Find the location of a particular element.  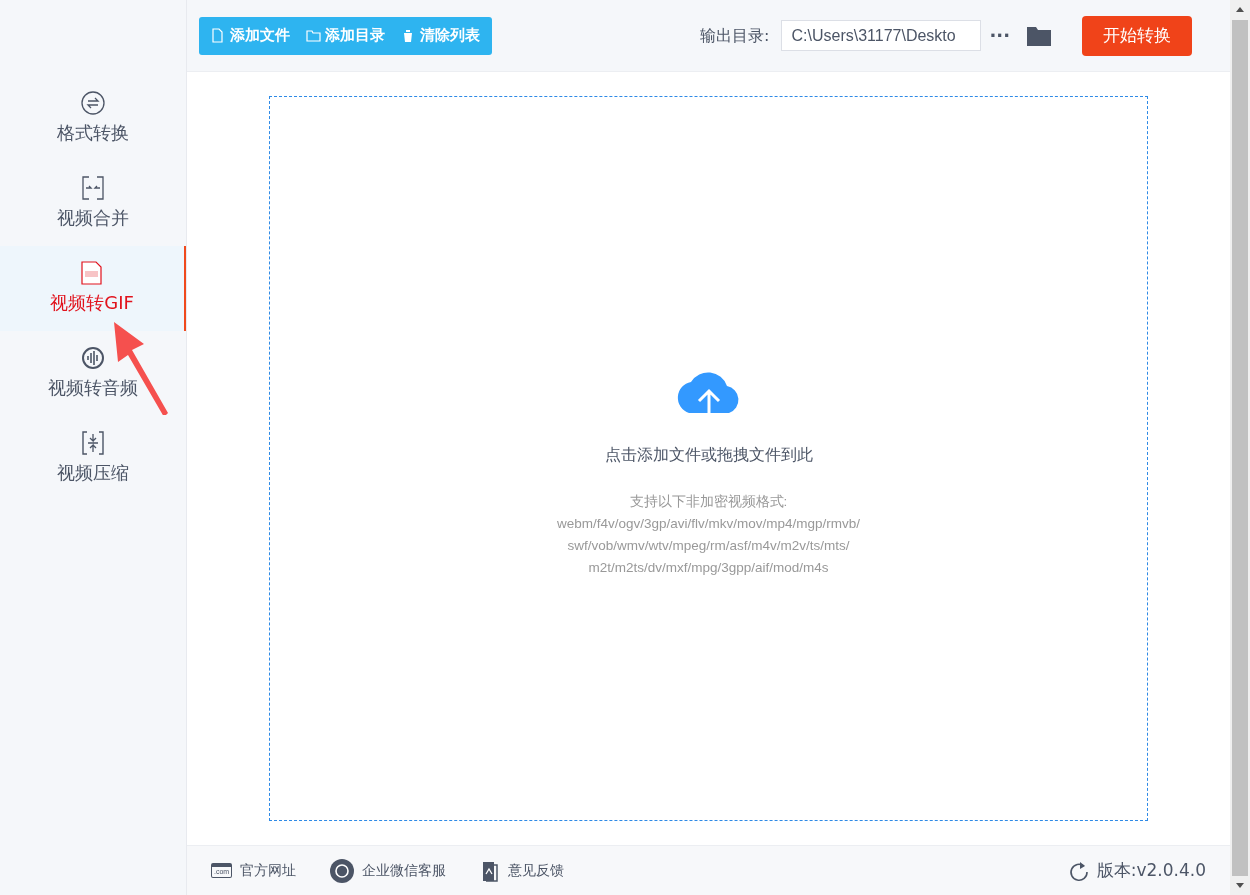

sidebar-item: 视频转GIF is located at coordinates (93, 288).